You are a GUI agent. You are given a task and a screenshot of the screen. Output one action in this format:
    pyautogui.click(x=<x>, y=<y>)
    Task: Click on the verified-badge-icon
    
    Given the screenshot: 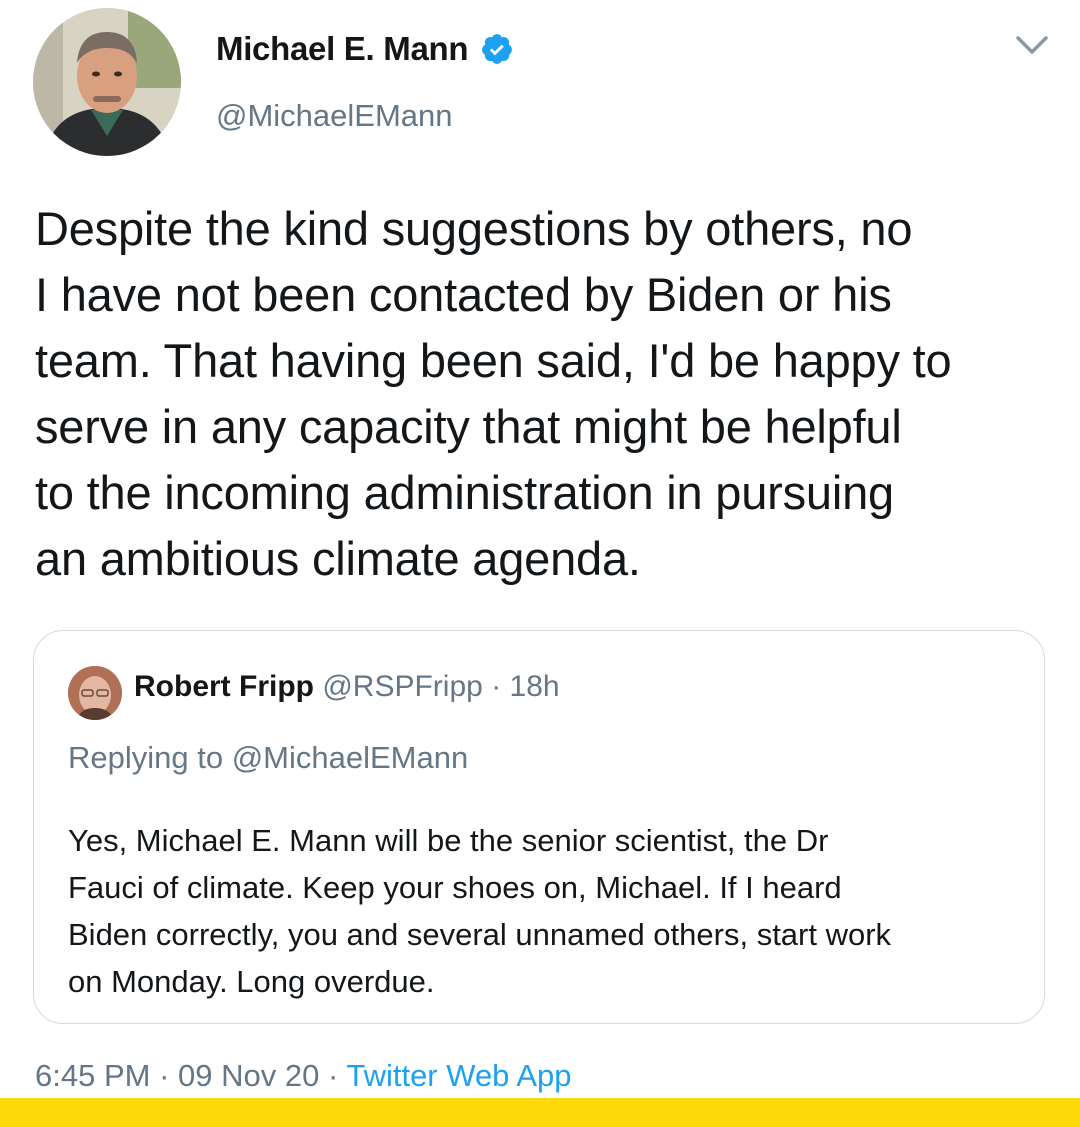 What is the action you would take?
    pyautogui.click(x=497, y=49)
    